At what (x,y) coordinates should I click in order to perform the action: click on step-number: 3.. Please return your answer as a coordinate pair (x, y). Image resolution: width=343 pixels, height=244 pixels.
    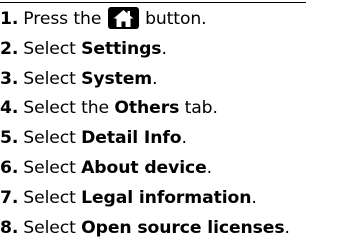
    Looking at the image, I should click on (9, 78).